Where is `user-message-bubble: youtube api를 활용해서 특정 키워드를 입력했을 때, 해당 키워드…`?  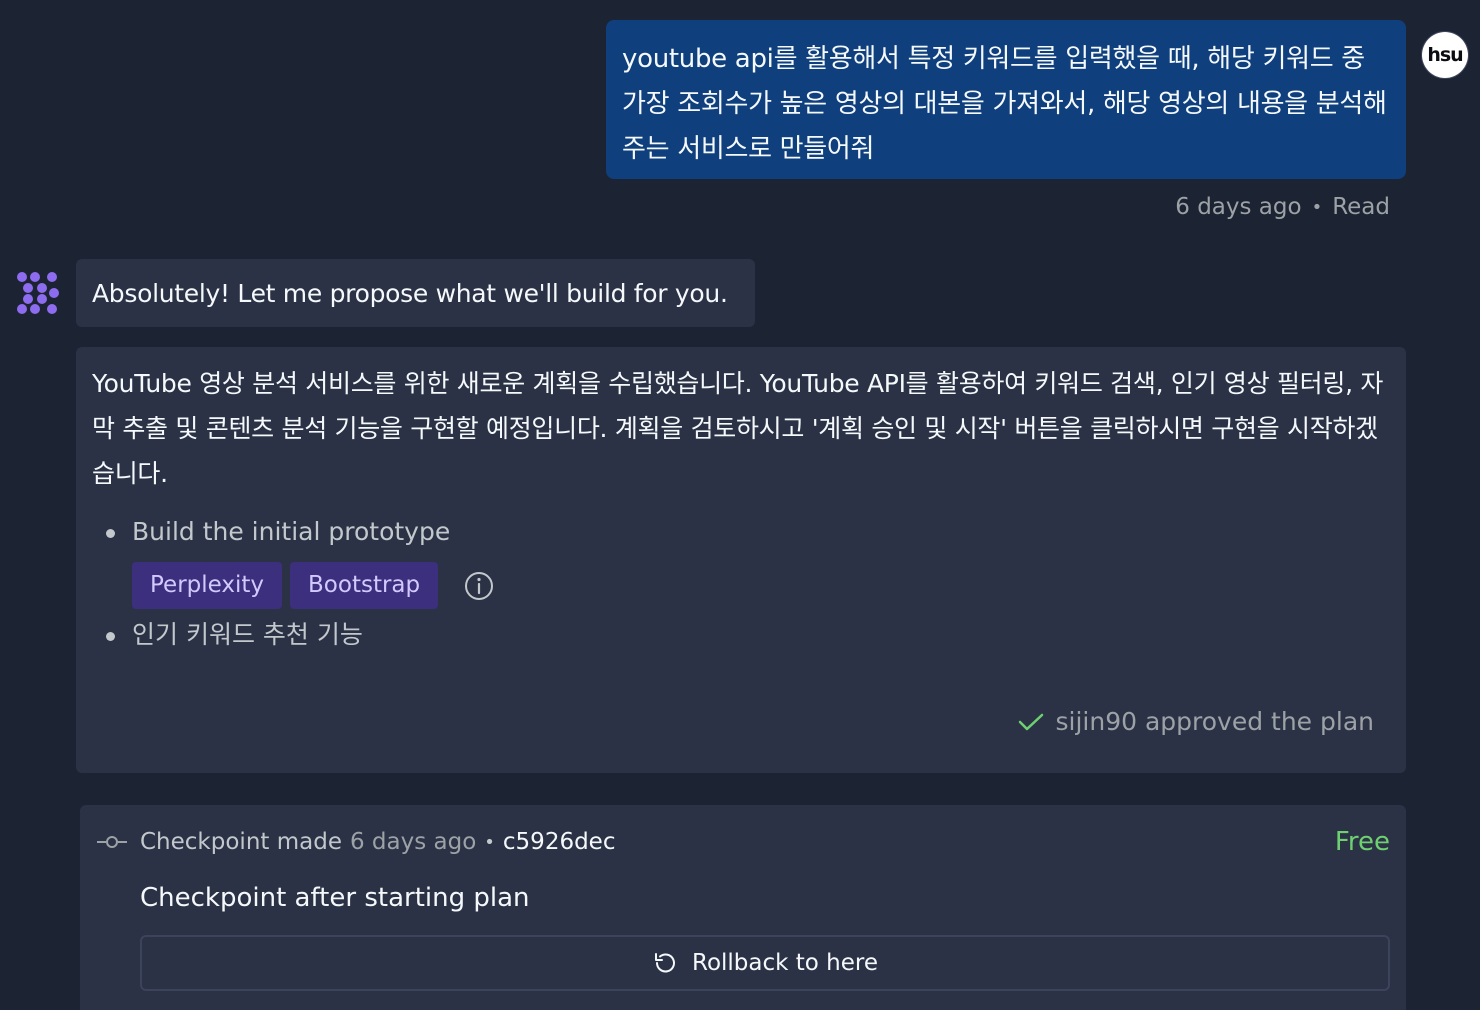 user-message-bubble: youtube api를 활용해서 특정 키워드를 입력했을 때, 해당 키워드… is located at coordinates (1006, 99).